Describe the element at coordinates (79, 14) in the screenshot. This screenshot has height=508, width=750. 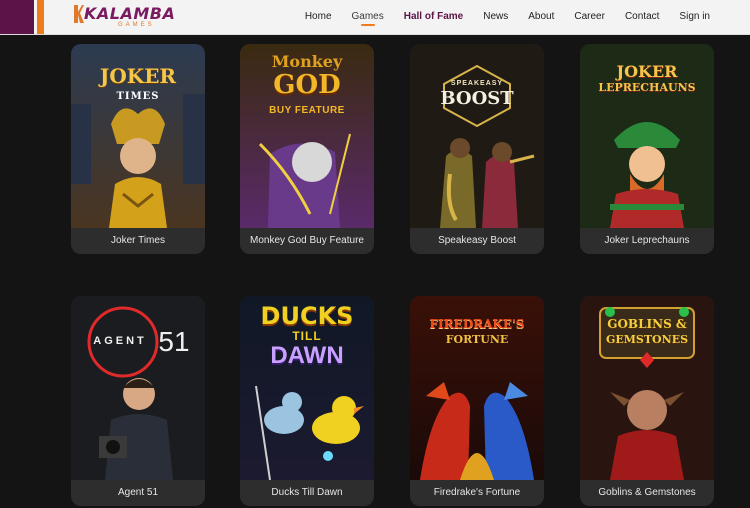
I see `logo-k-icon` at that location.